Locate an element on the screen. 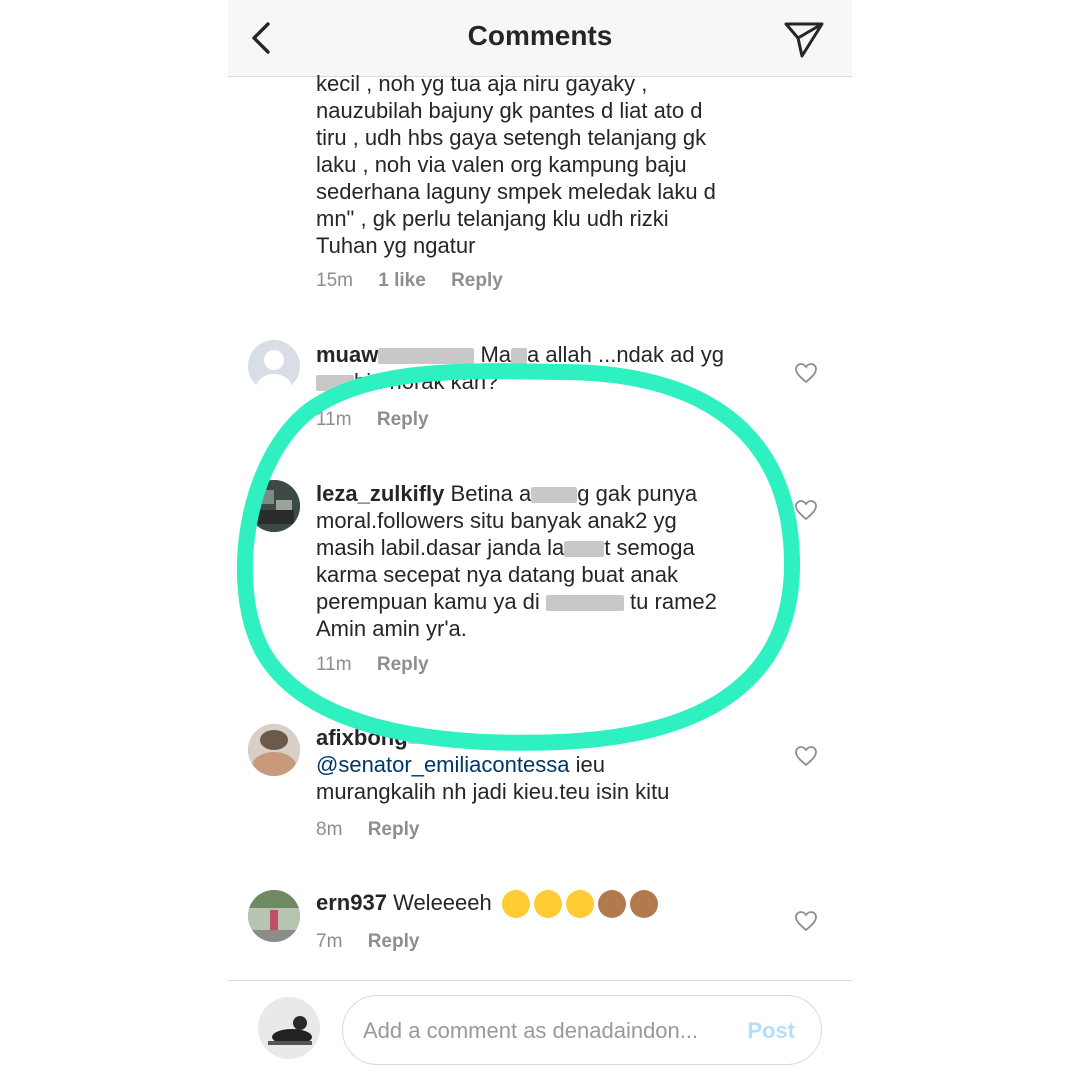  comment-meta: 8m Reply is located at coordinates (377, 830).